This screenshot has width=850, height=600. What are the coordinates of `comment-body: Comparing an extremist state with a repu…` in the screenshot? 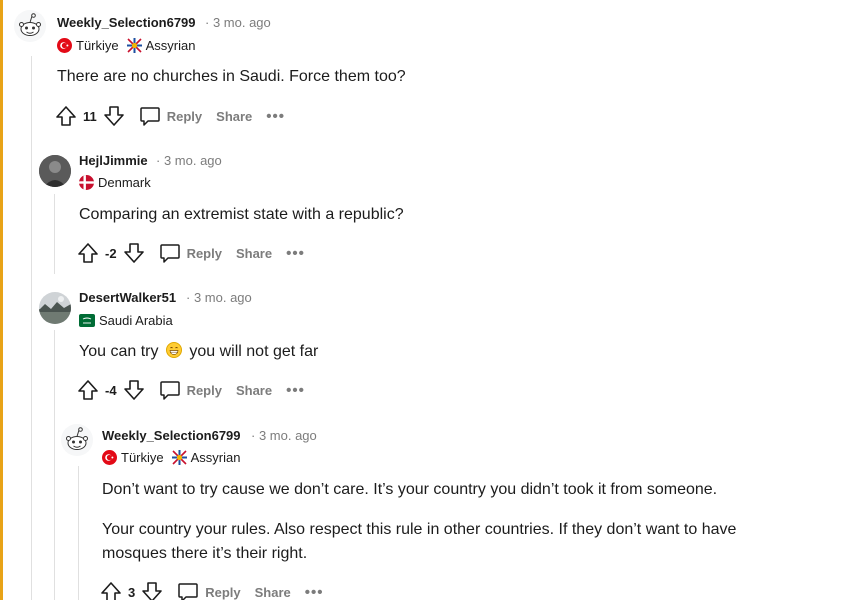 It's located at (241, 214).